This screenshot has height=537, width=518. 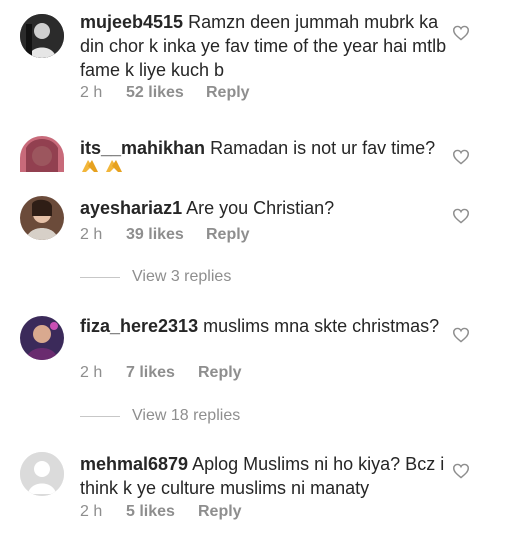 I want to click on username: its__mahikhan, so click(x=142, y=148).